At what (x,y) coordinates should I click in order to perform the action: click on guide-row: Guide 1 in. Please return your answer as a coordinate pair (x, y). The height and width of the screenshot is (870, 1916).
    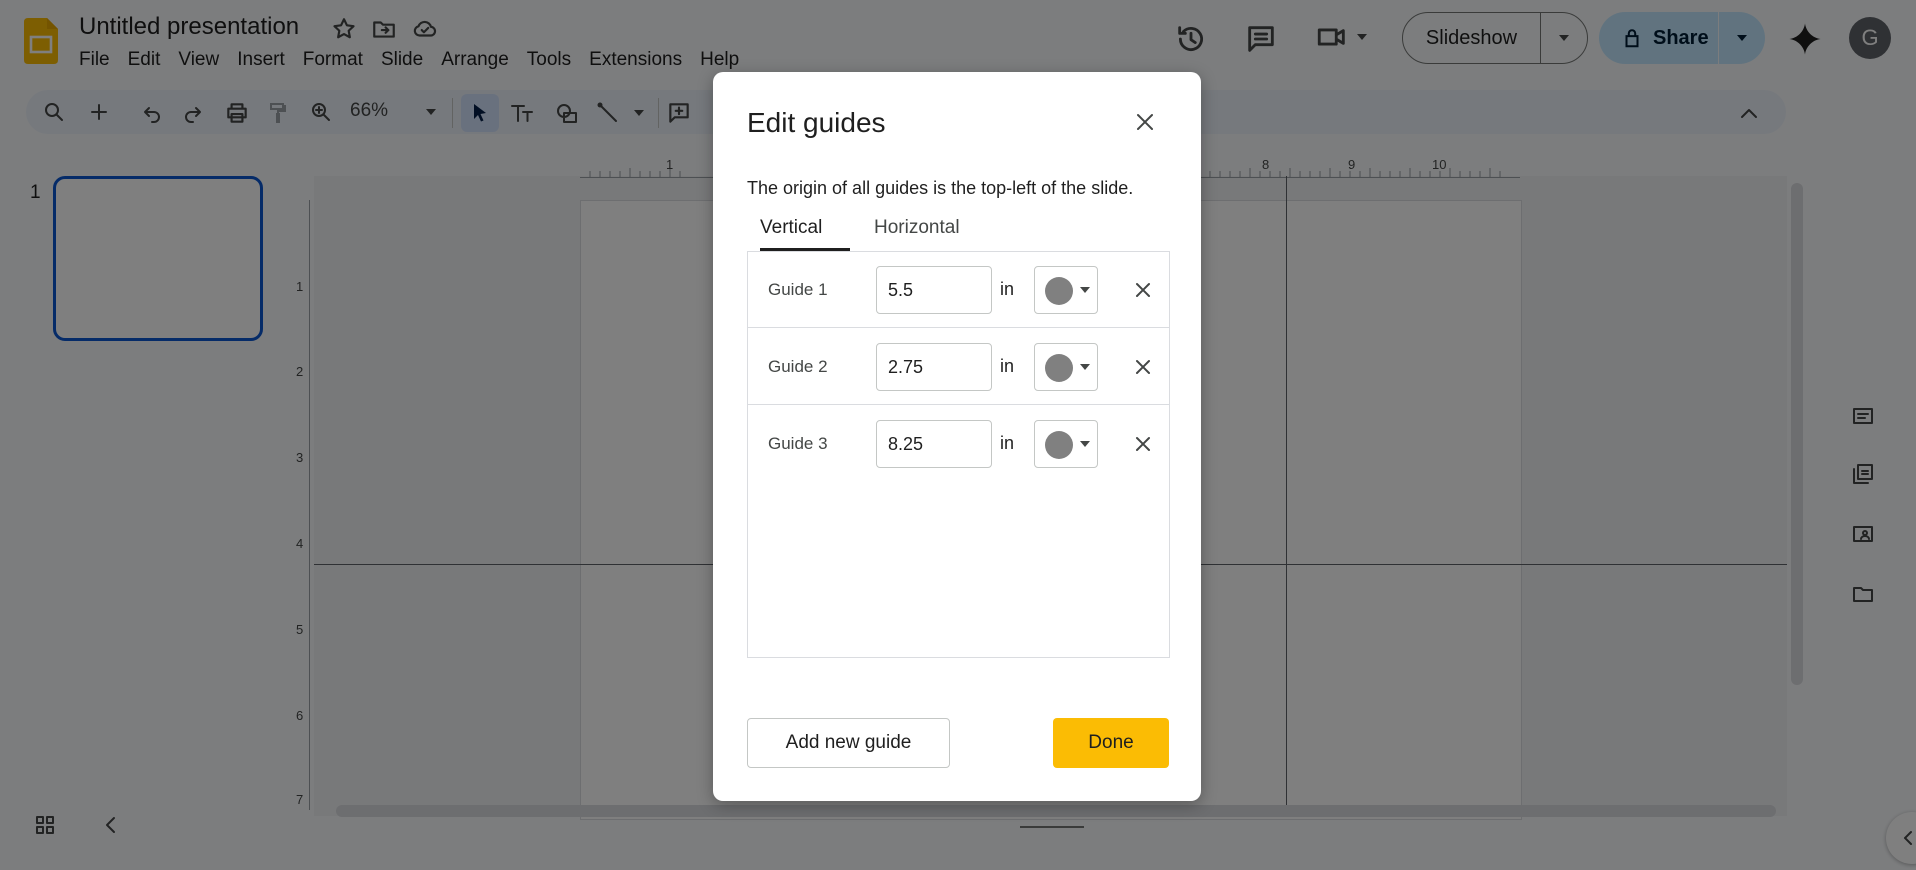
    Looking at the image, I should click on (958, 290).